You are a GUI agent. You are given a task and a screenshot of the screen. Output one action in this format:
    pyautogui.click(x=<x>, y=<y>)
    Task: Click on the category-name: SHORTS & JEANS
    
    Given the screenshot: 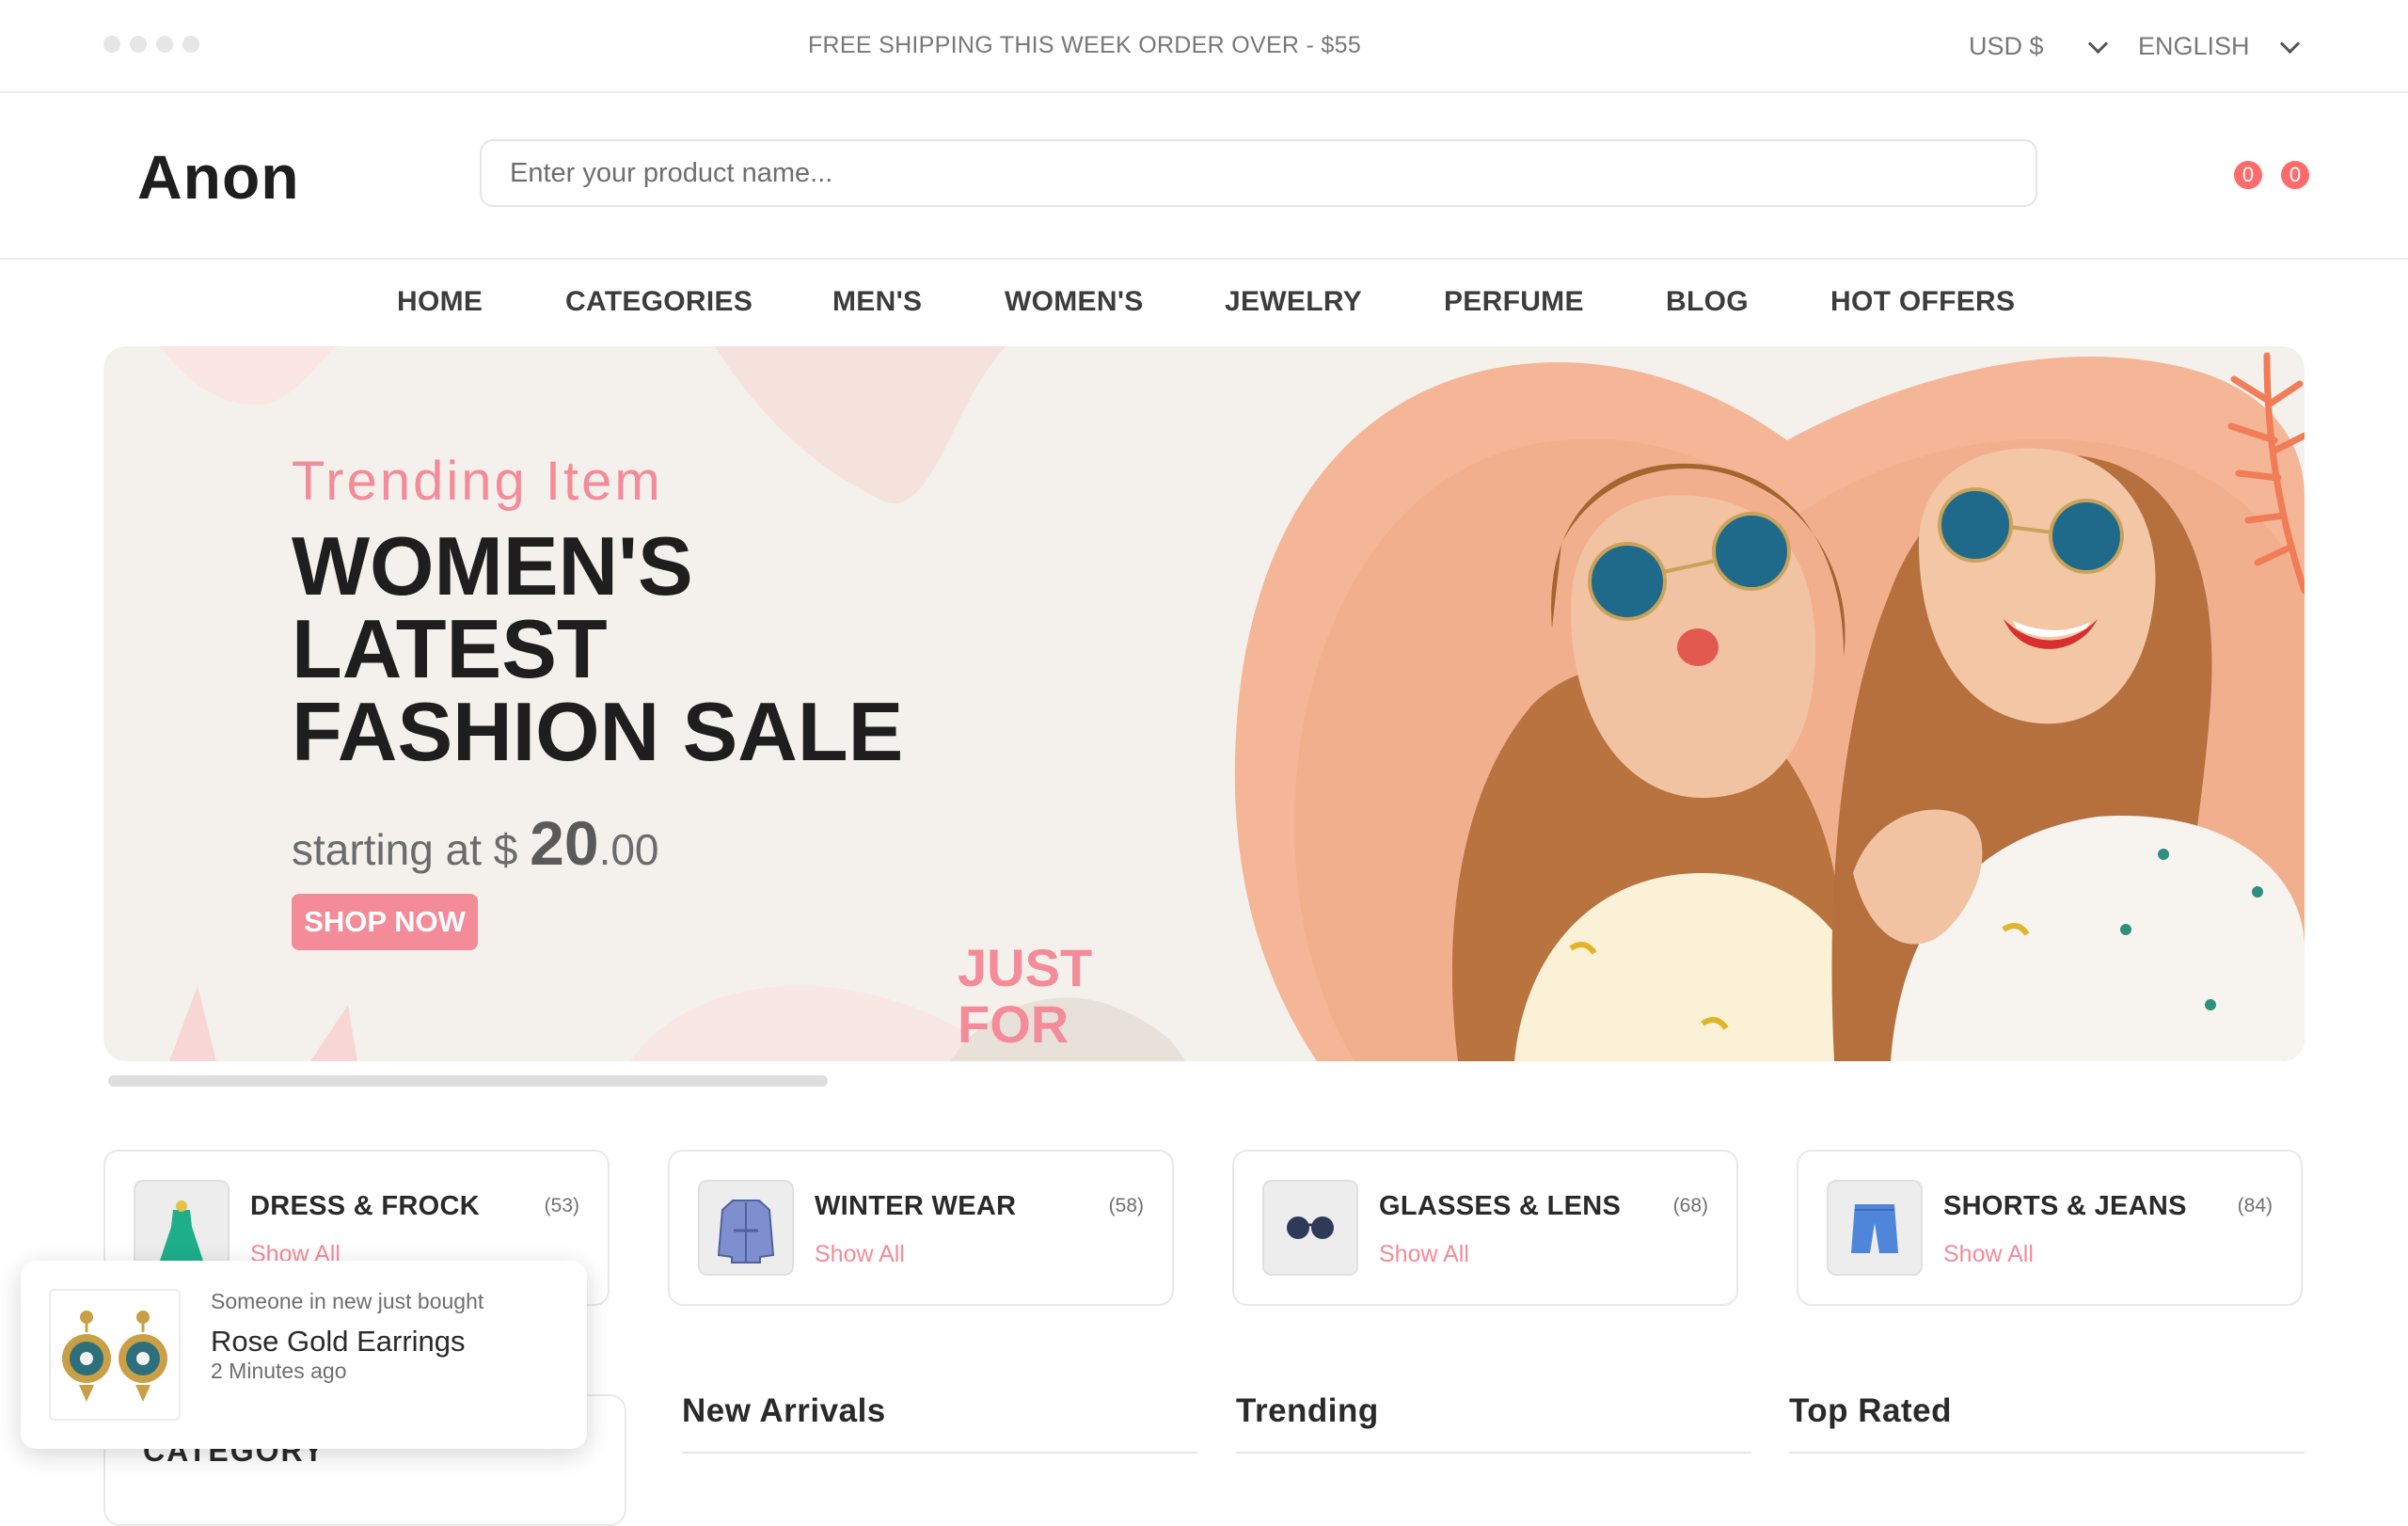 What is the action you would take?
    pyautogui.click(x=2065, y=1206)
    